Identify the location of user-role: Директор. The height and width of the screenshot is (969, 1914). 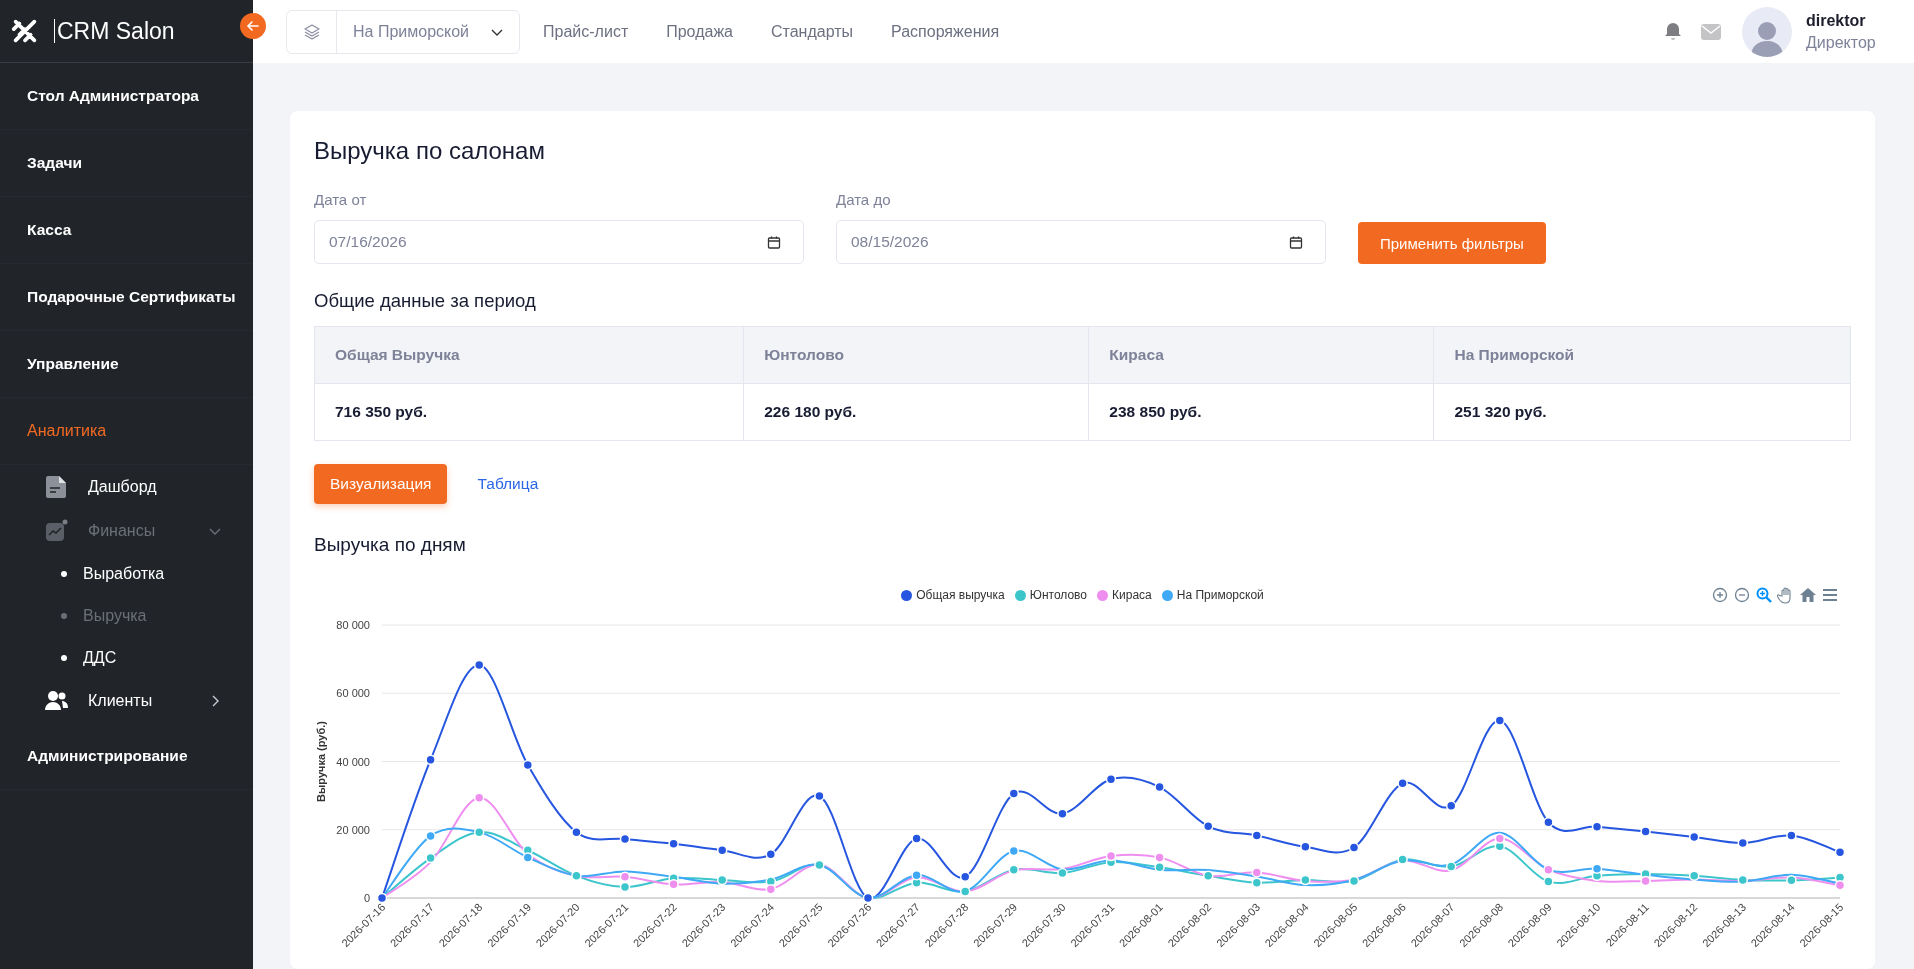
(1841, 42).